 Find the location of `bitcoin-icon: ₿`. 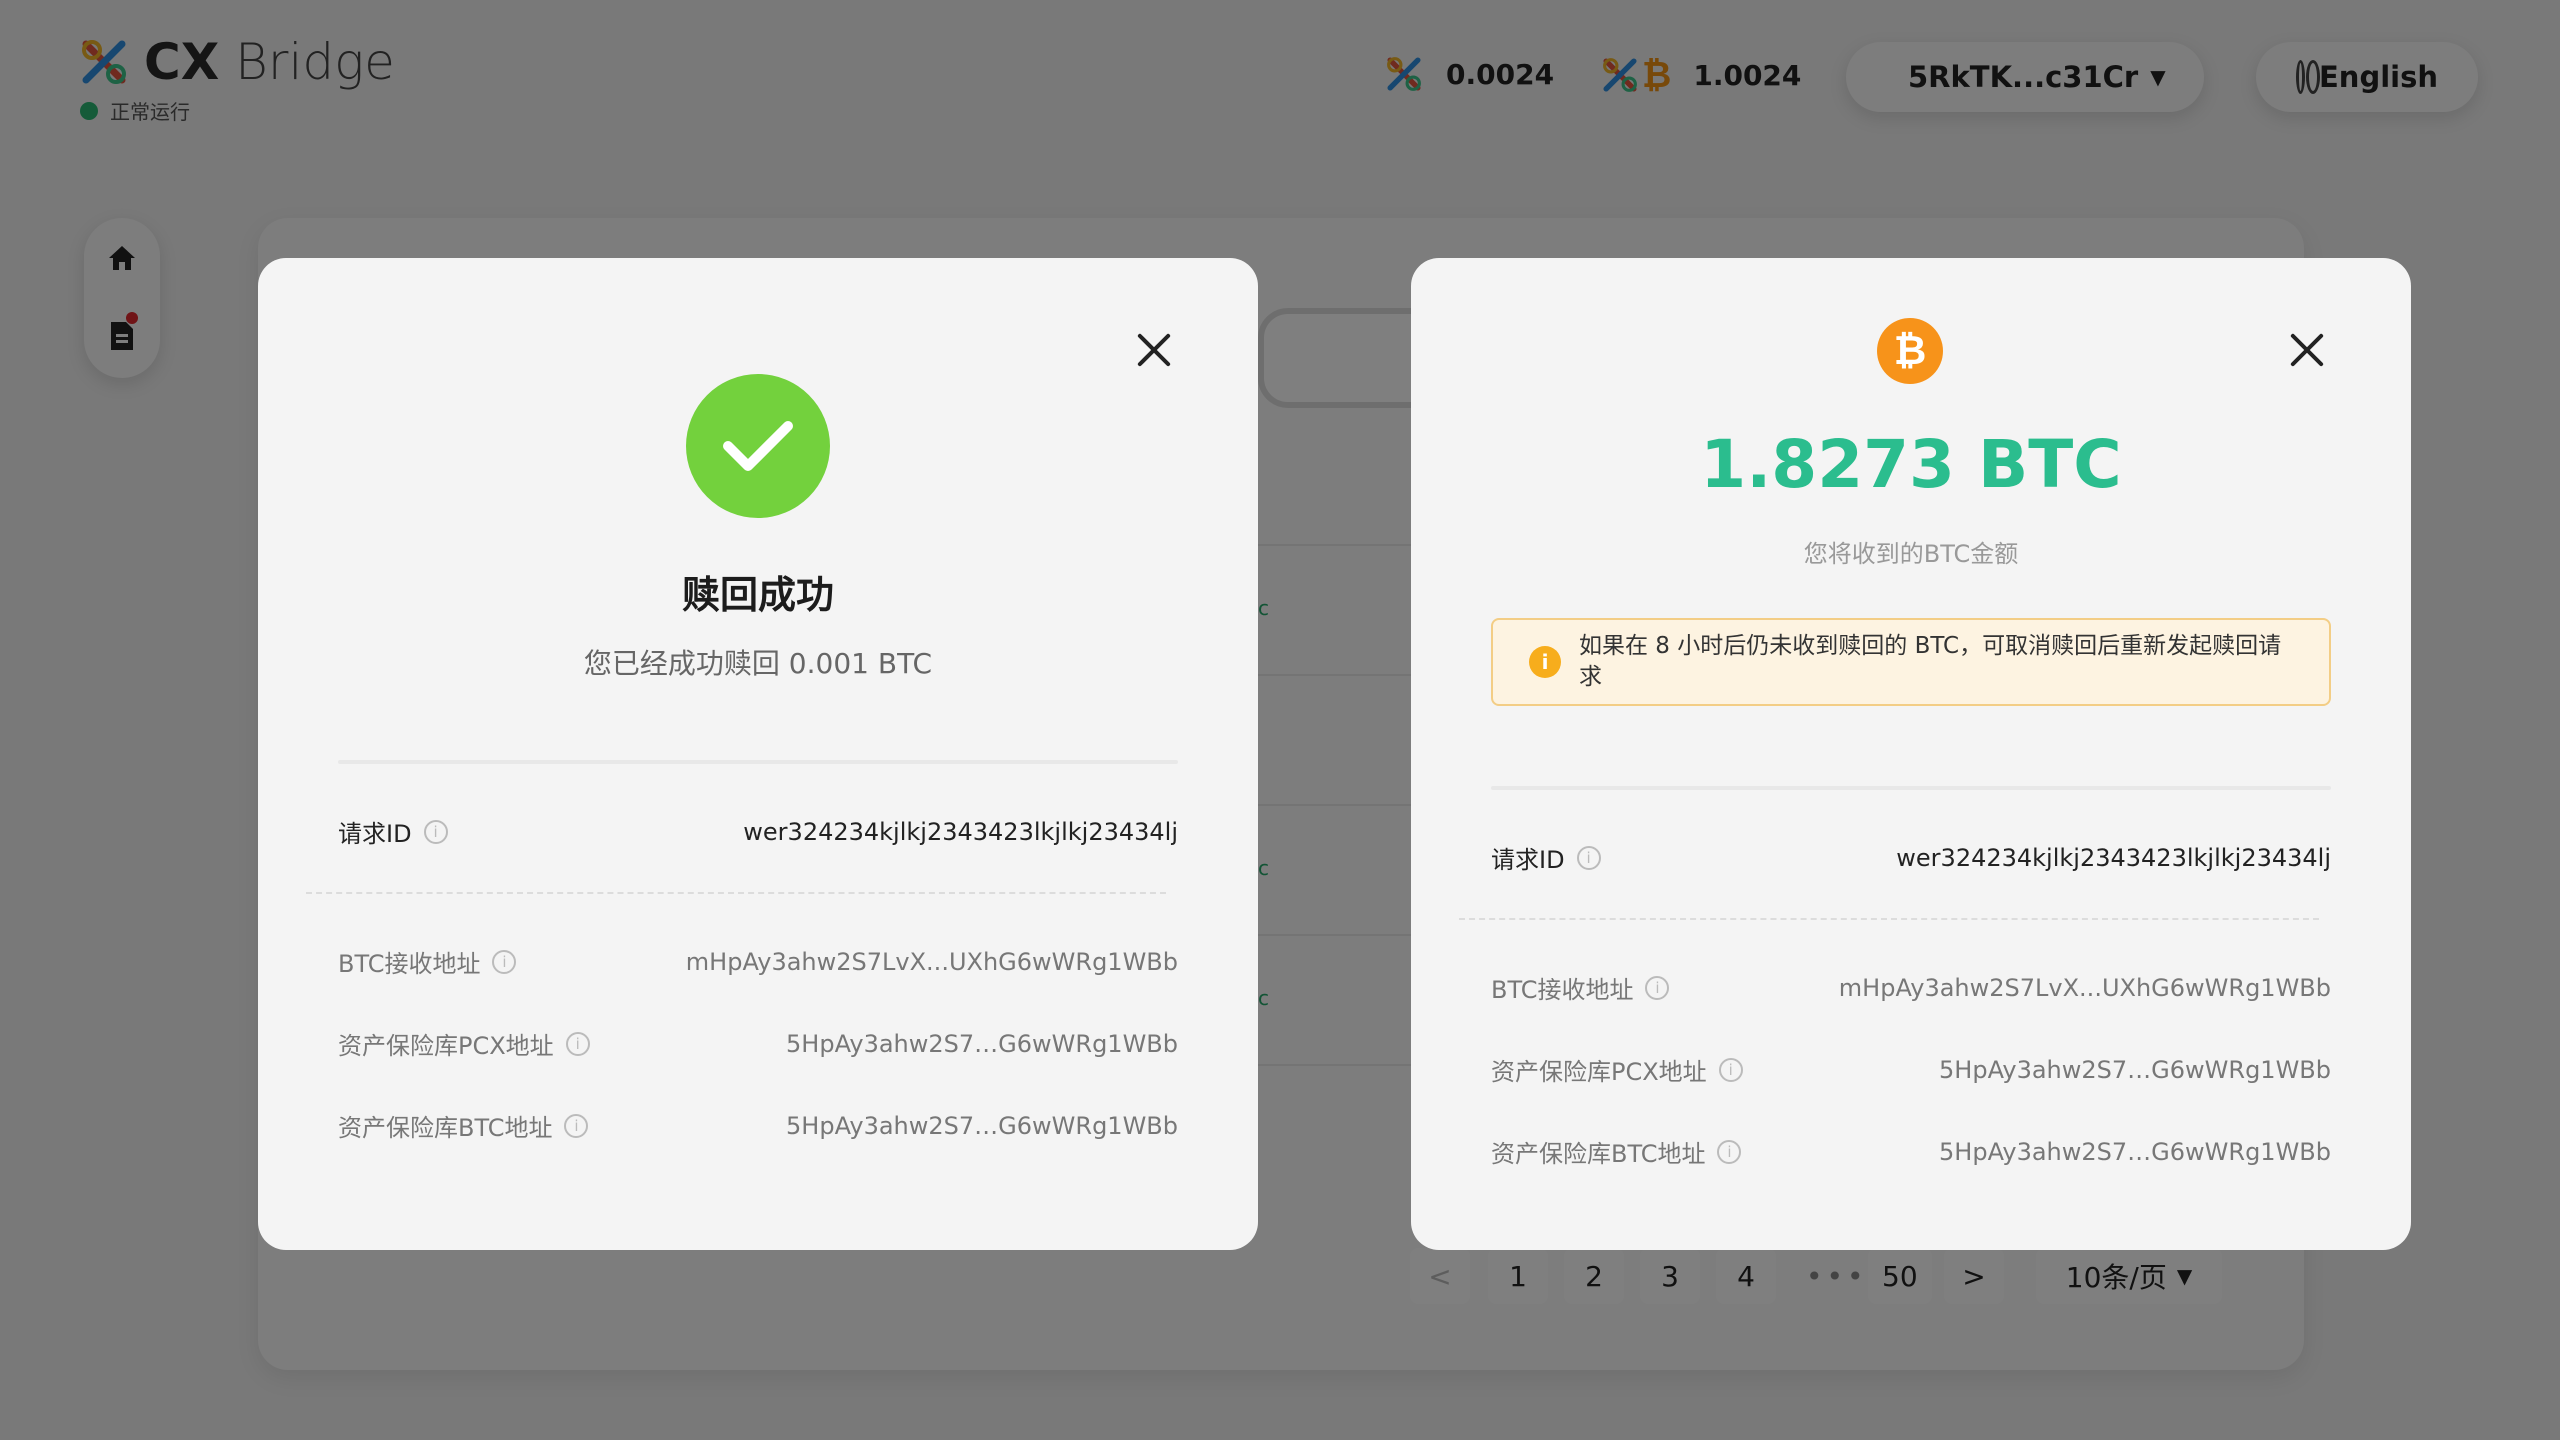

bitcoin-icon: ₿ is located at coordinates (1910, 351).